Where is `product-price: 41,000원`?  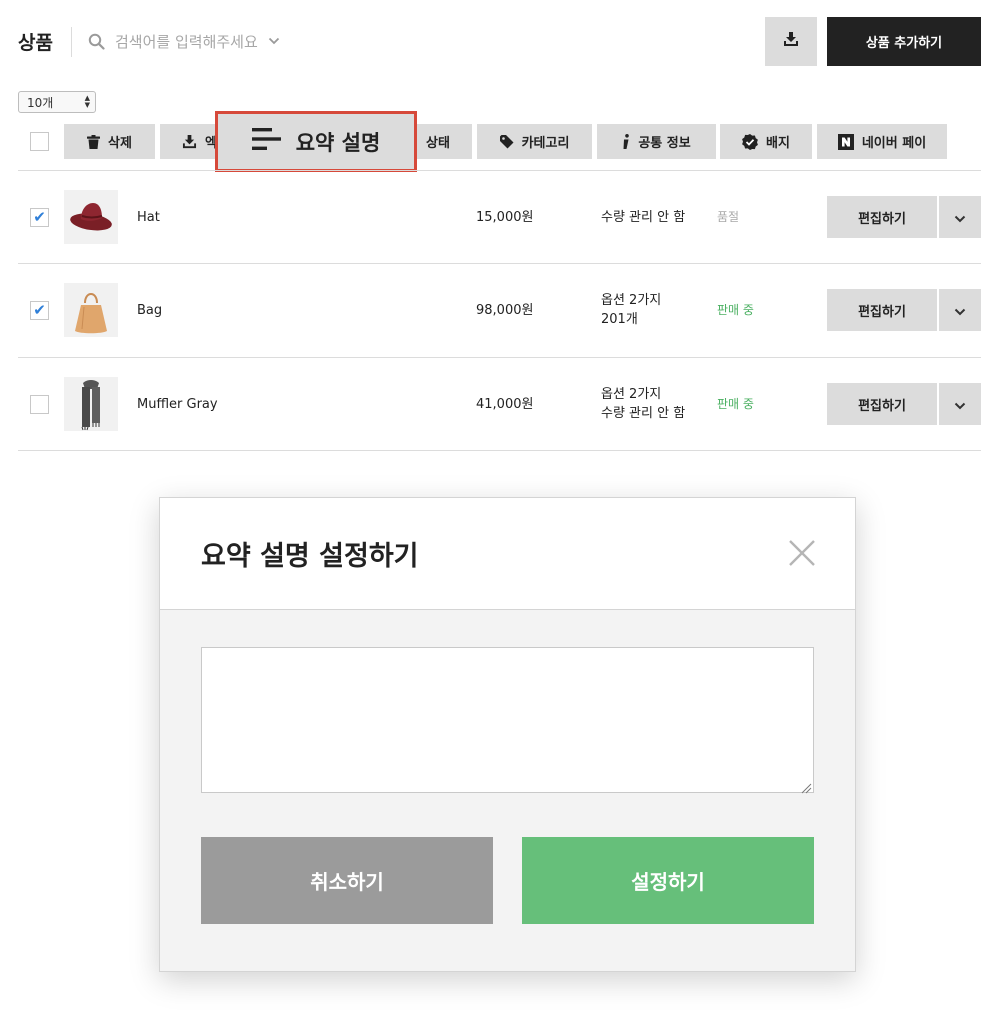 product-price: 41,000원 is located at coordinates (505, 404).